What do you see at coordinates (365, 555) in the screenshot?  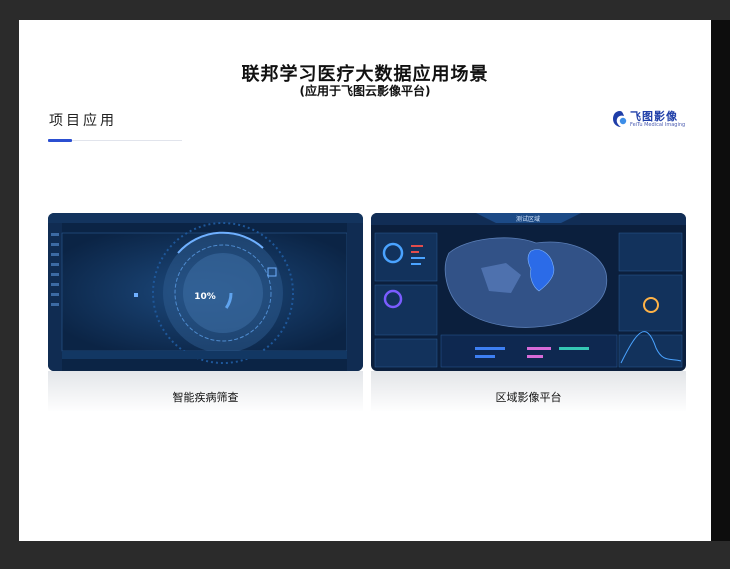 I see `bottom-bar` at bounding box center [365, 555].